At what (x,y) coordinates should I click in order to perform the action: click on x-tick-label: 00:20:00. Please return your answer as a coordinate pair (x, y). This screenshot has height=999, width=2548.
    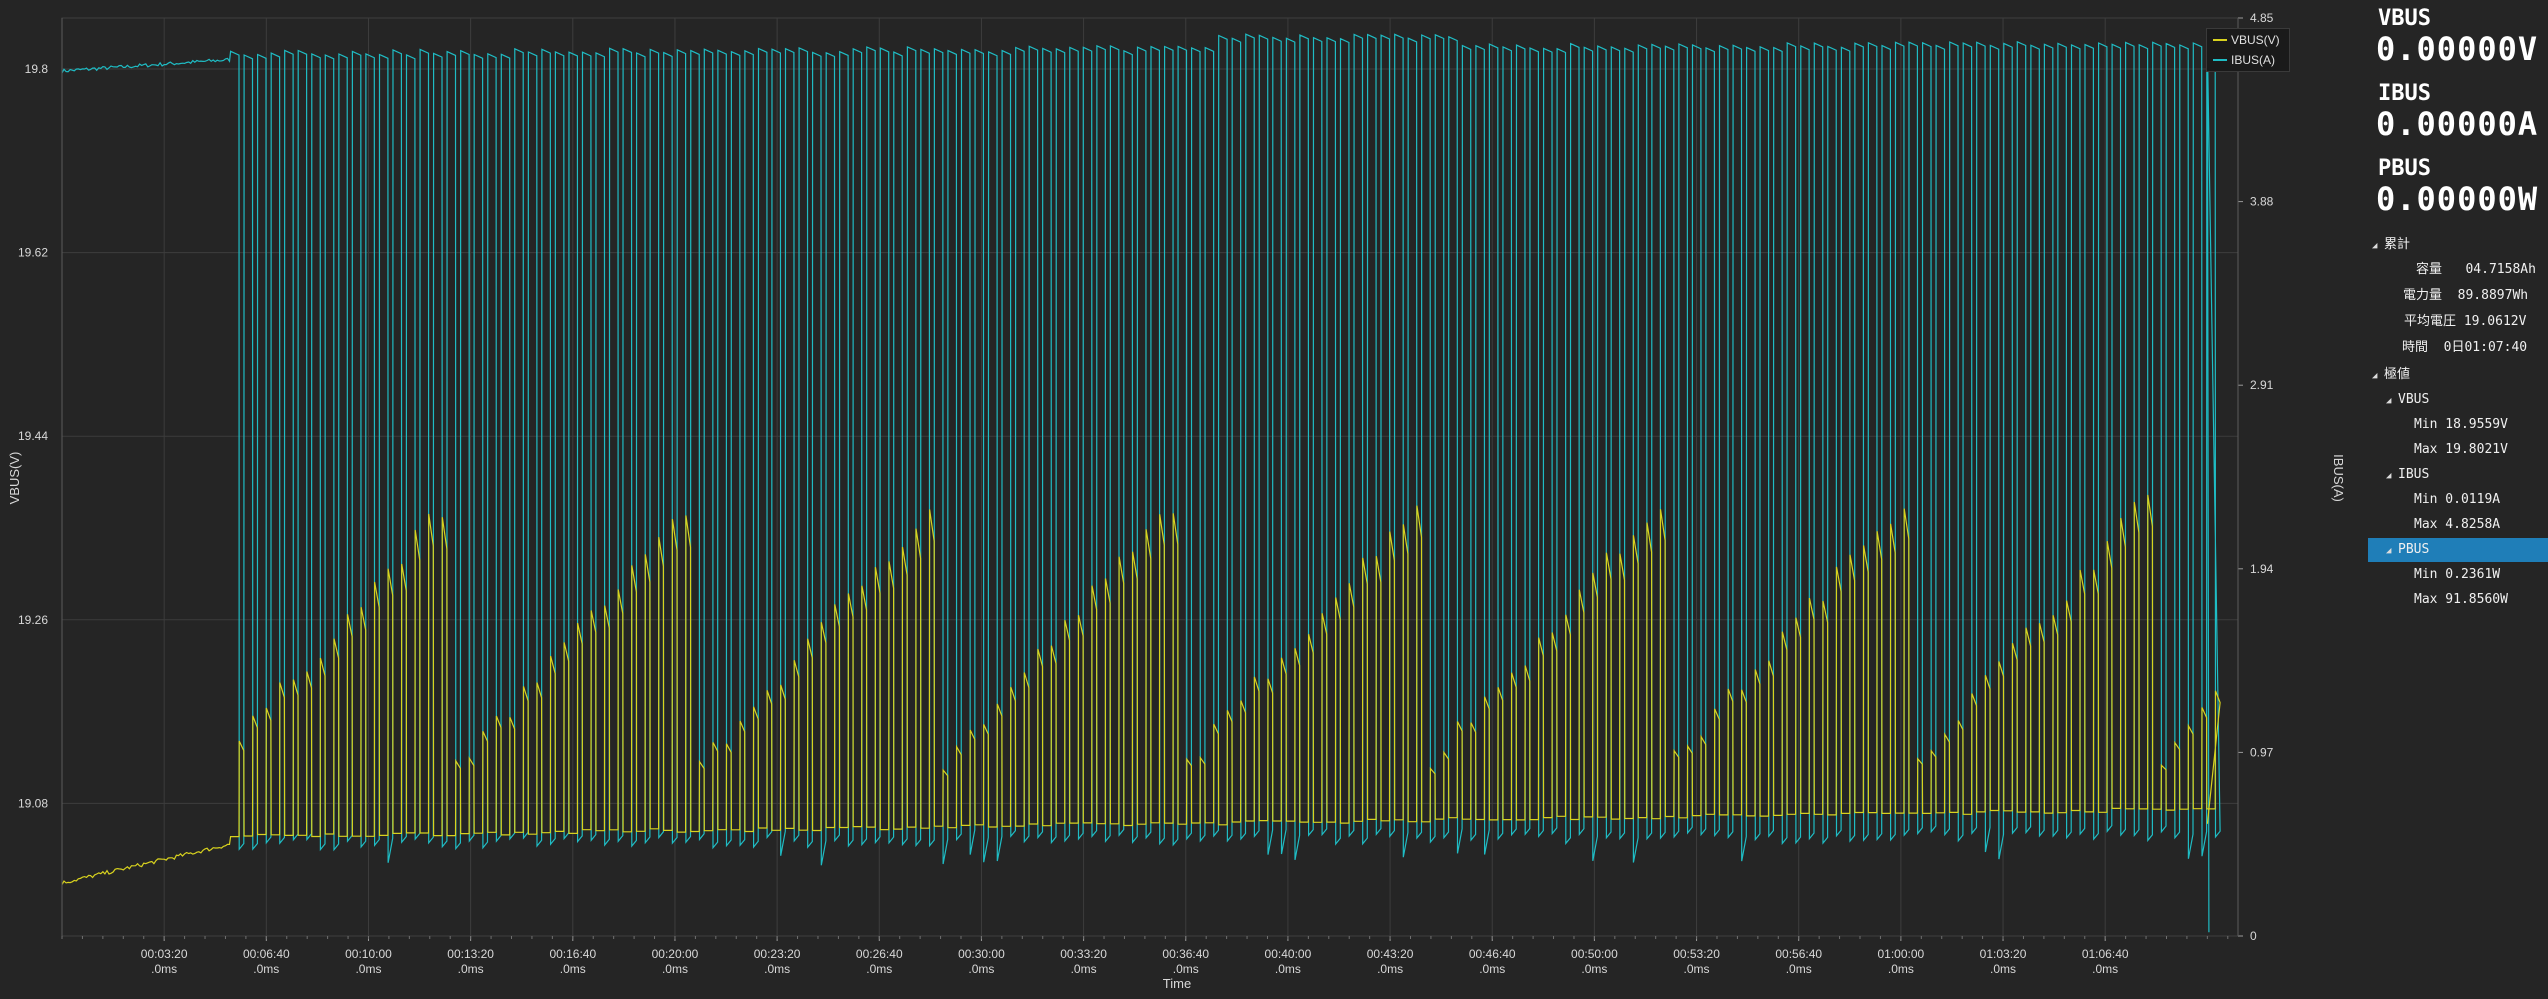
    Looking at the image, I should click on (675, 954).